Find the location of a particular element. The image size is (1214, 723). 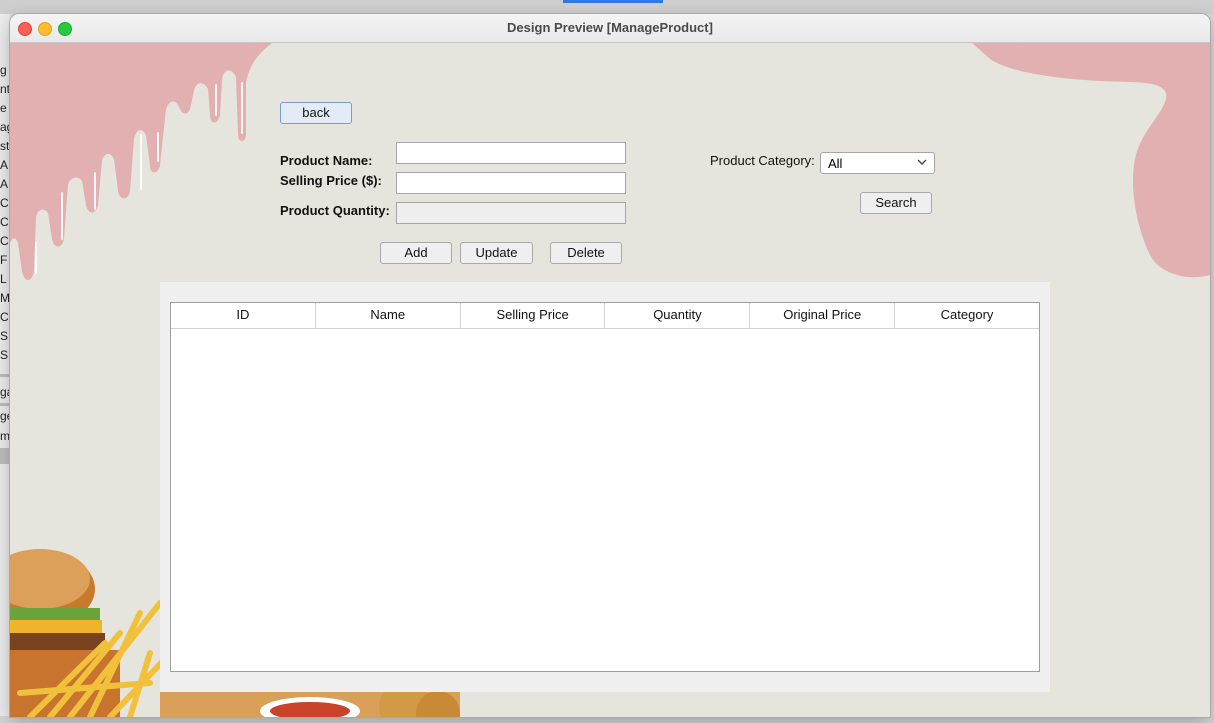

background-selected-row is located at coordinates (5, 456).